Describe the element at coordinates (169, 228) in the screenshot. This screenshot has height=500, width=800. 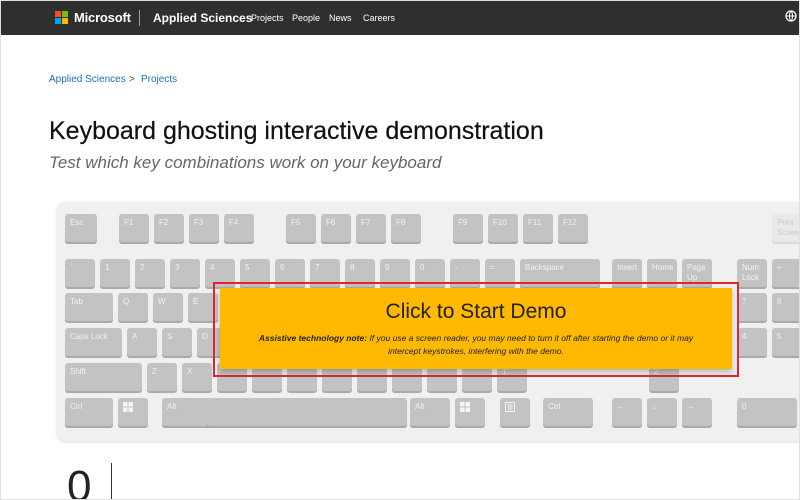
I see `key: F2` at that location.